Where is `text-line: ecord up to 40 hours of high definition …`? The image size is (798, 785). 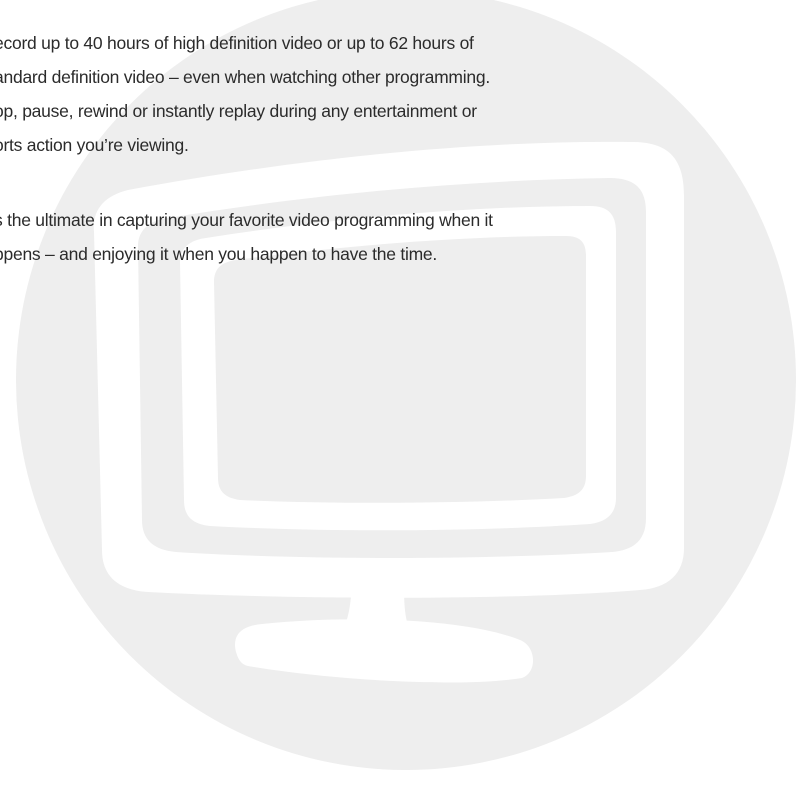
text-line: ecord up to 40 hours of high definition … is located at coordinates (237, 43).